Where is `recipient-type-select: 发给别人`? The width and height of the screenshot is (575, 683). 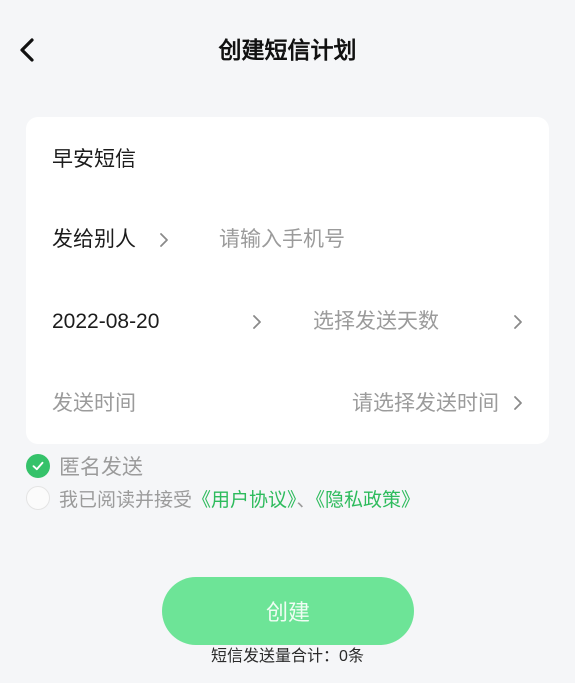 recipient-type-select: 发给别人 is located at coordinates (111, 240).